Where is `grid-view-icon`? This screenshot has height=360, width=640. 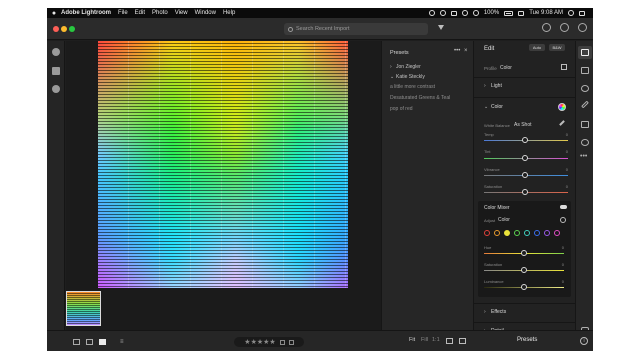
grid-view-icon is located at coordinates (76, 342).